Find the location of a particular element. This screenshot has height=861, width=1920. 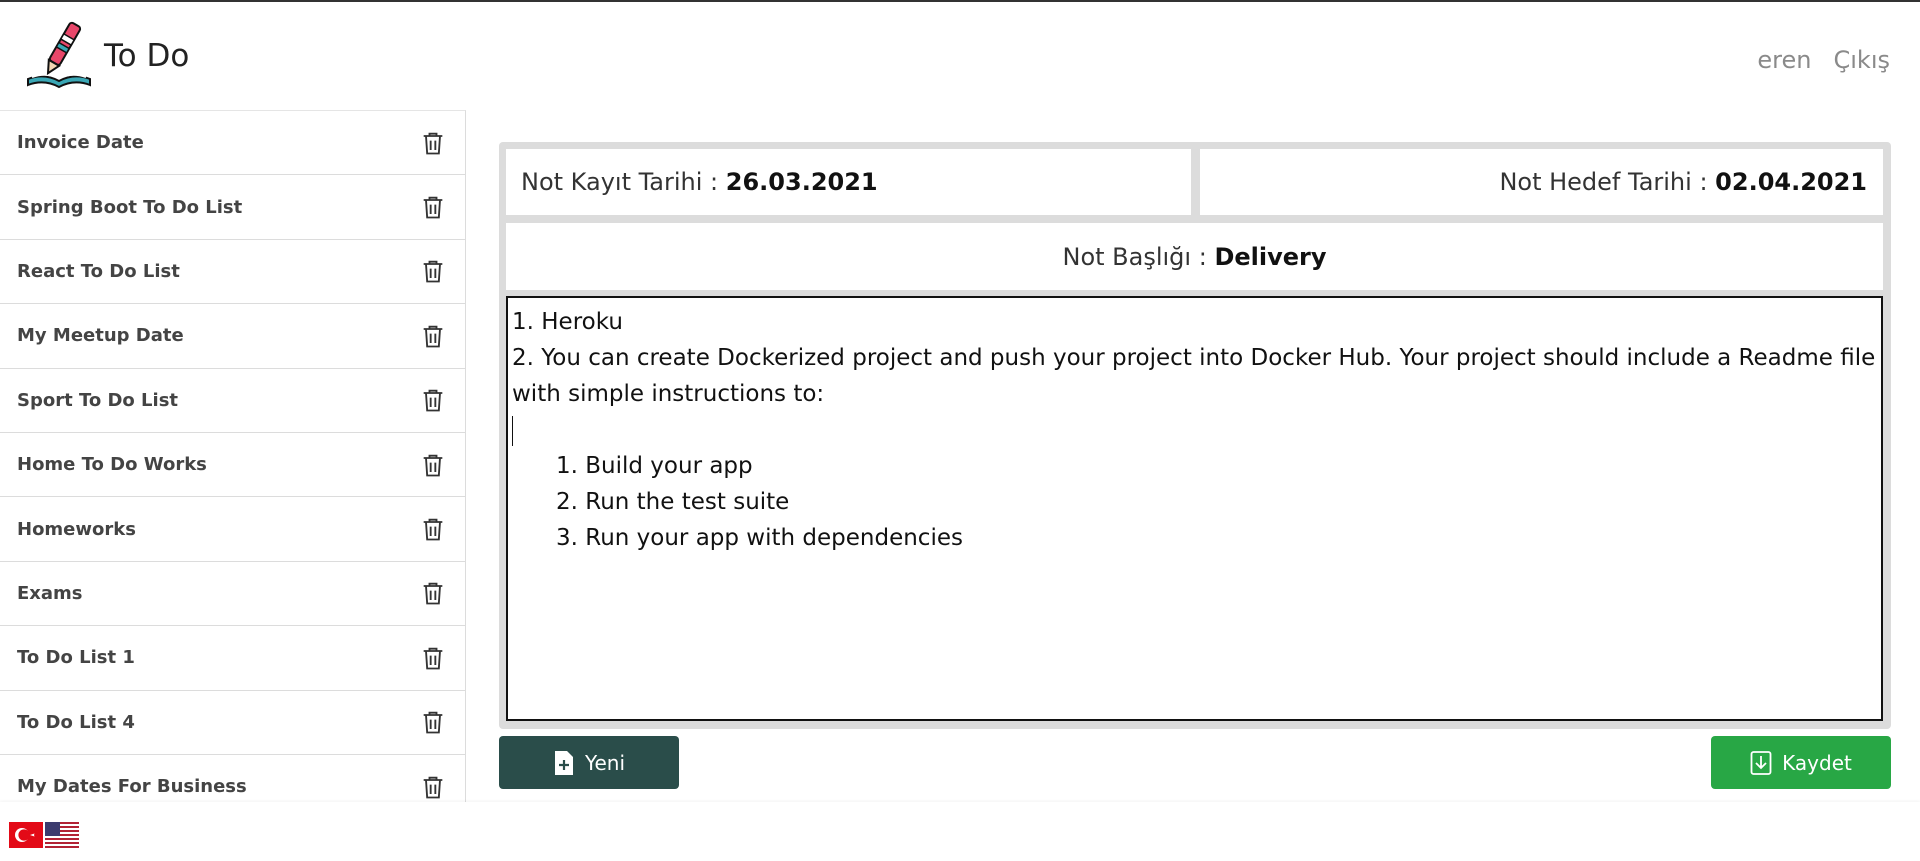

target-date-box: Not Hedef Tarihi : 02.04.2021 is located at coordinates (1541, 182).